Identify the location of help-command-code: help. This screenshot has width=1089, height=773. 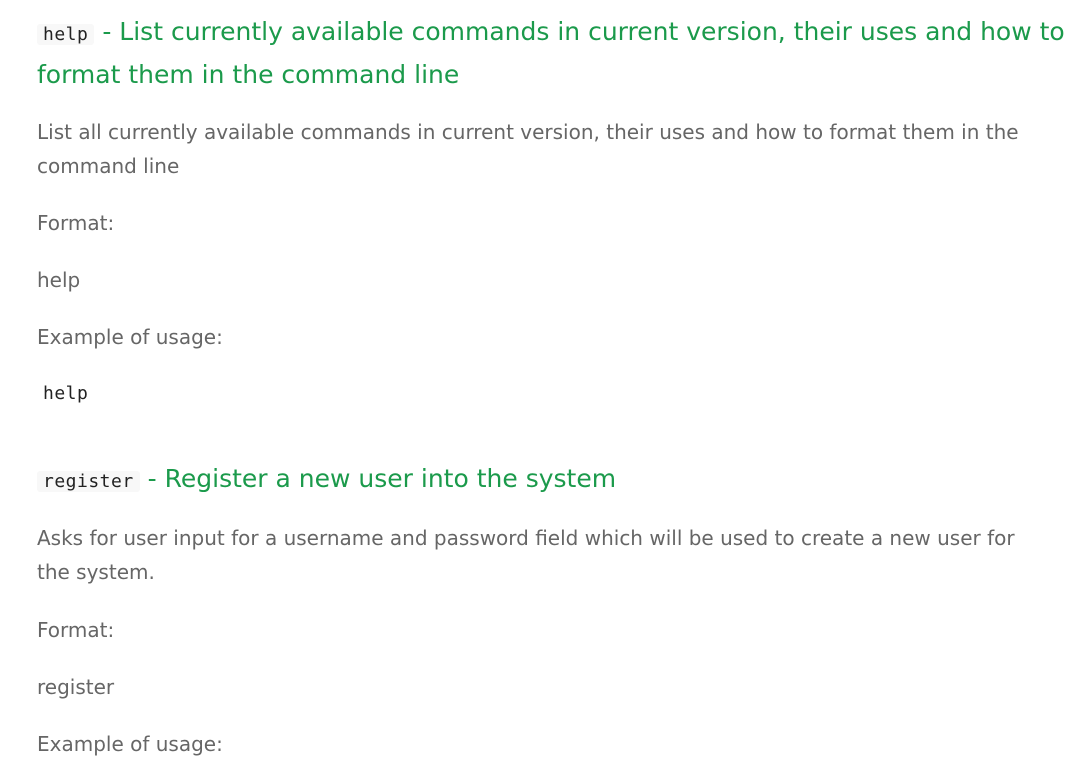
(66, 34).